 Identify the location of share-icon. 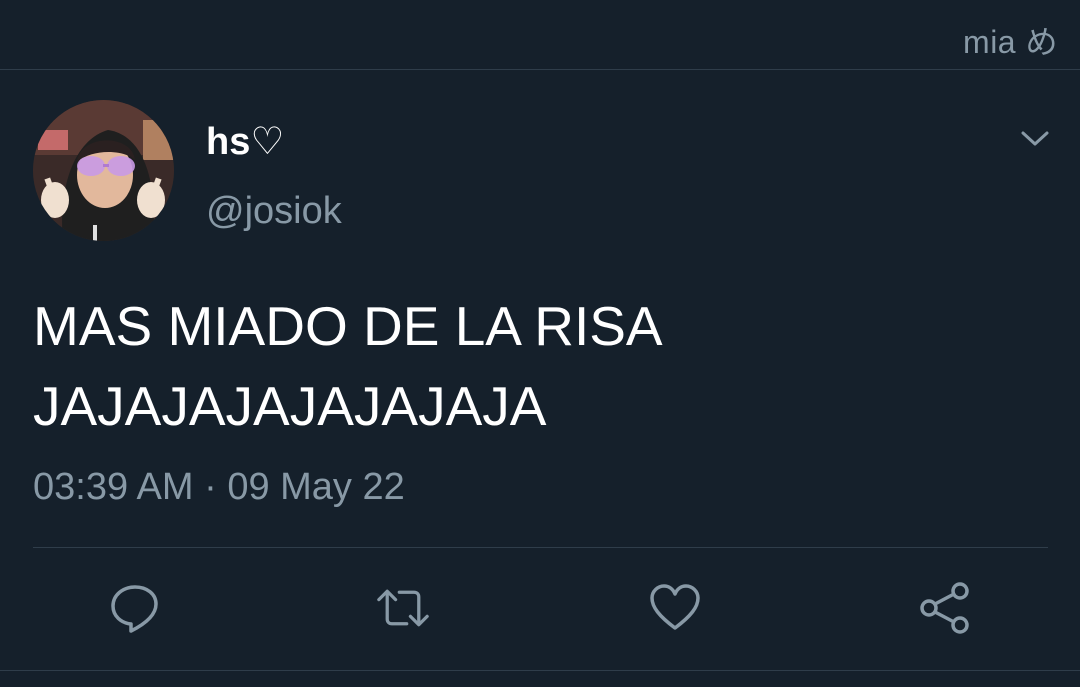
(944, 608).